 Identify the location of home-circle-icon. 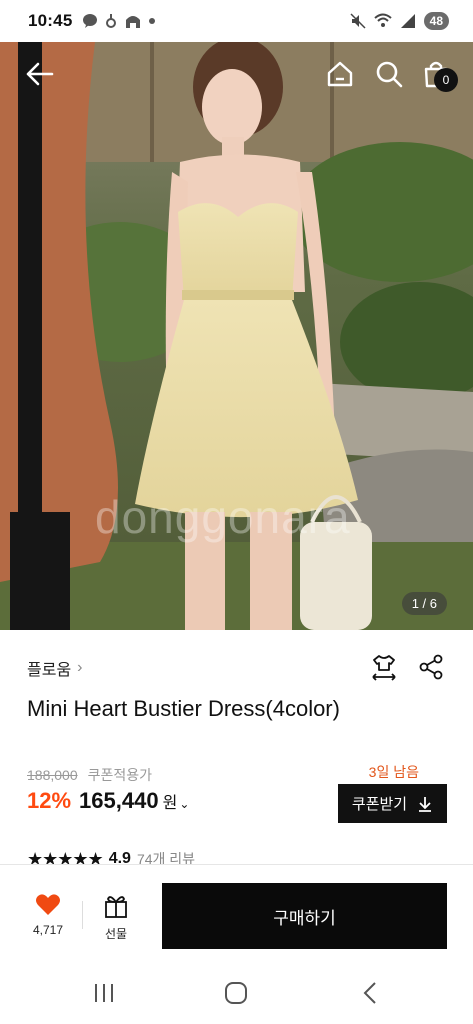
(236, 993).